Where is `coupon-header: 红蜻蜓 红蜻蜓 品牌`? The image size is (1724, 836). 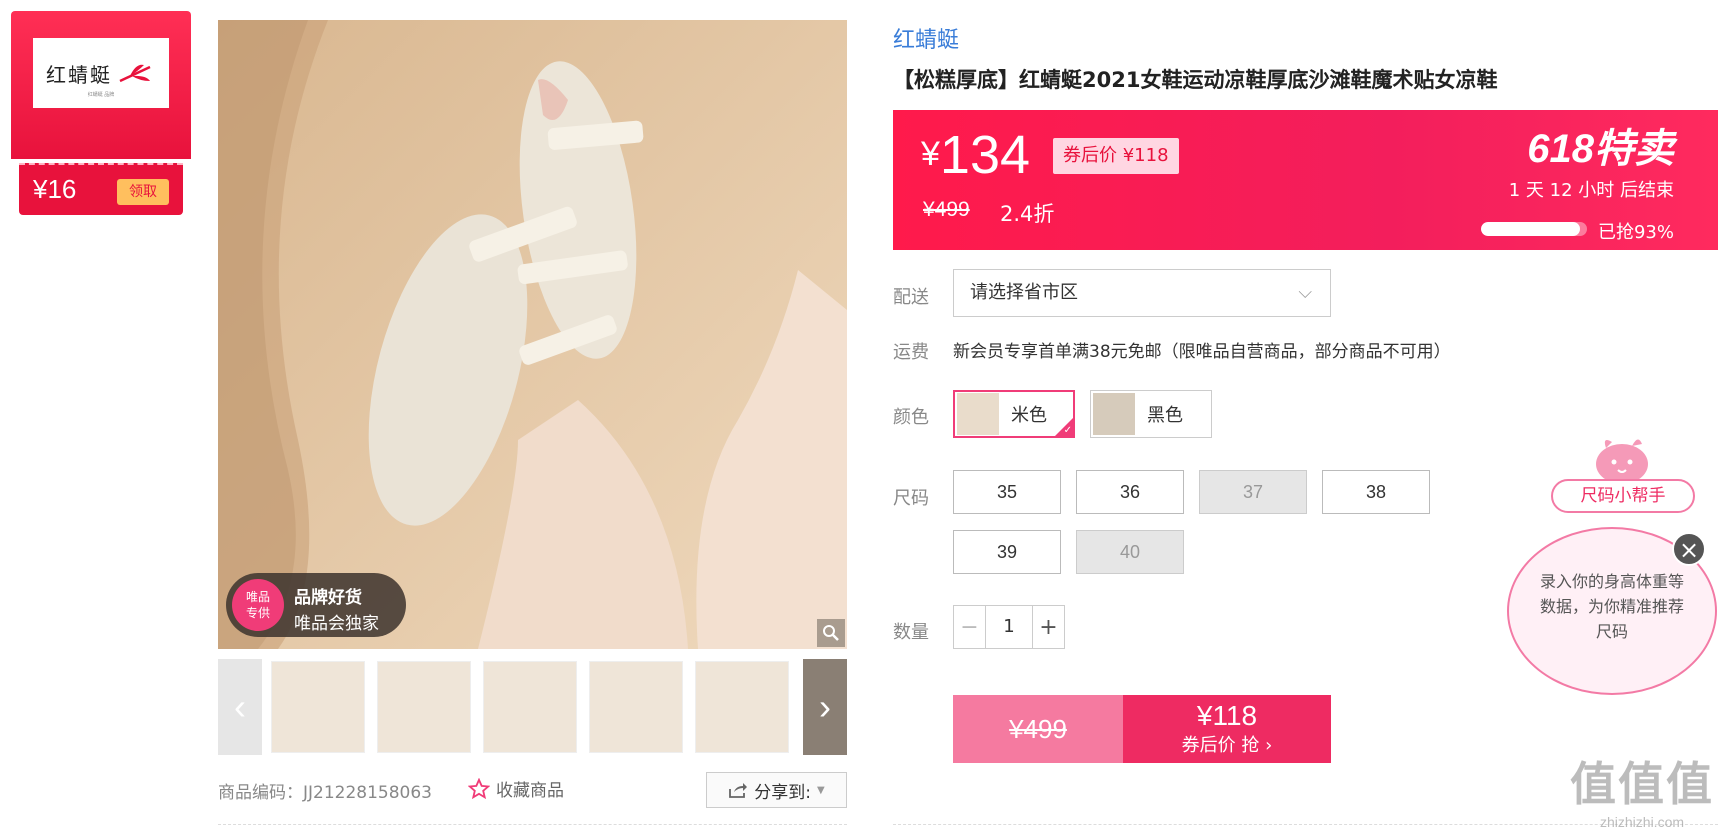 coupon-header: 红蜻蜓 红蜻蜓 品牌 is located at coordinates (101, 85).